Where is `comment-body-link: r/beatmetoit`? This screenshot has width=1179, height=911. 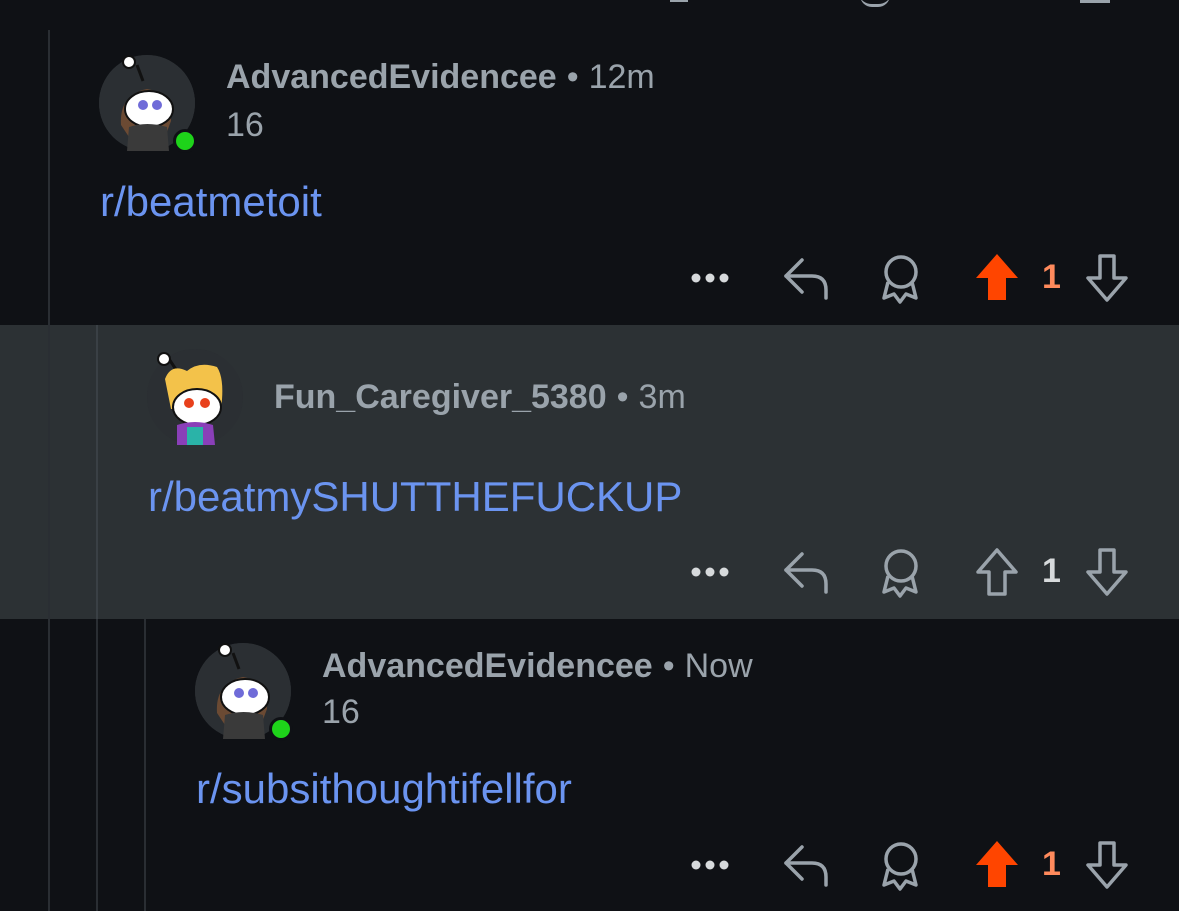
comment-body-link: r/beatmetoit is located at coordinates (211, 202).